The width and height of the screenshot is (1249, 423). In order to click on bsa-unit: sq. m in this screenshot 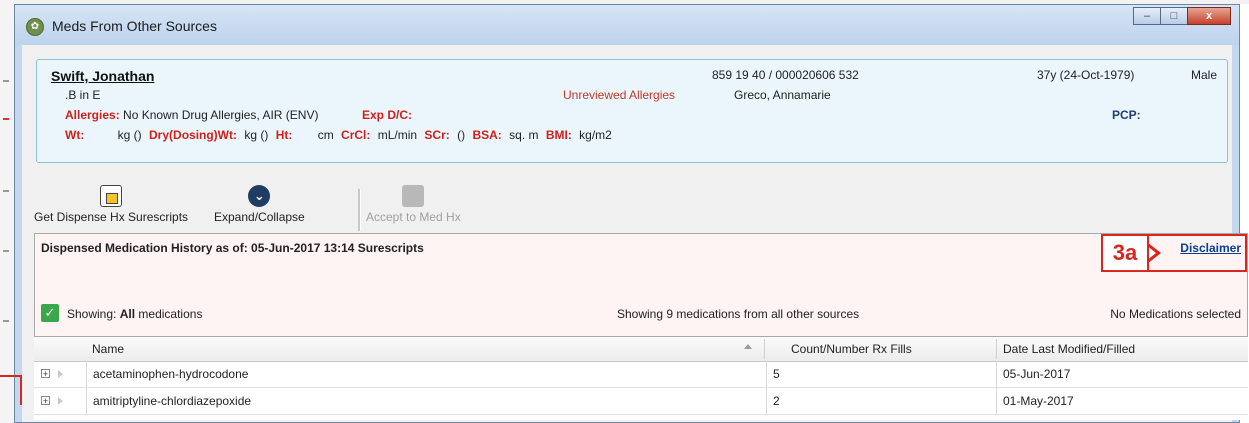, I will do `click(524, 135)`.